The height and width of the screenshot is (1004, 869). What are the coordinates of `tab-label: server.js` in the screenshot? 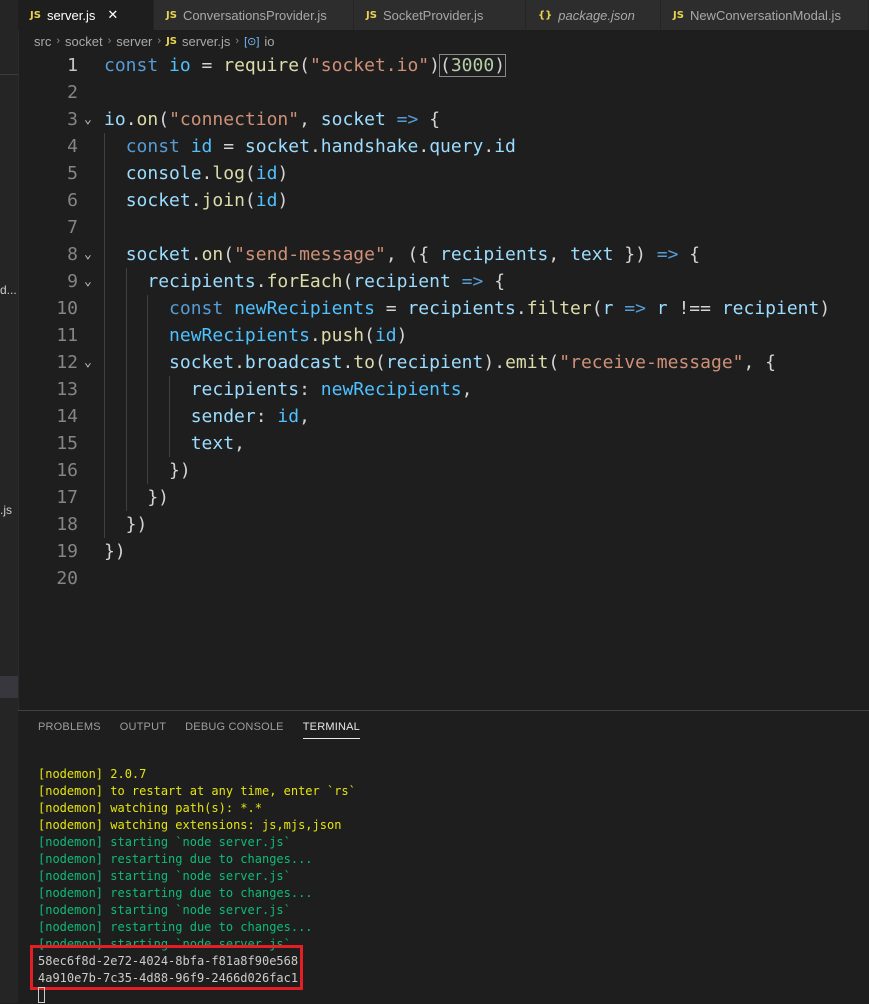 It's located at (71, 15).